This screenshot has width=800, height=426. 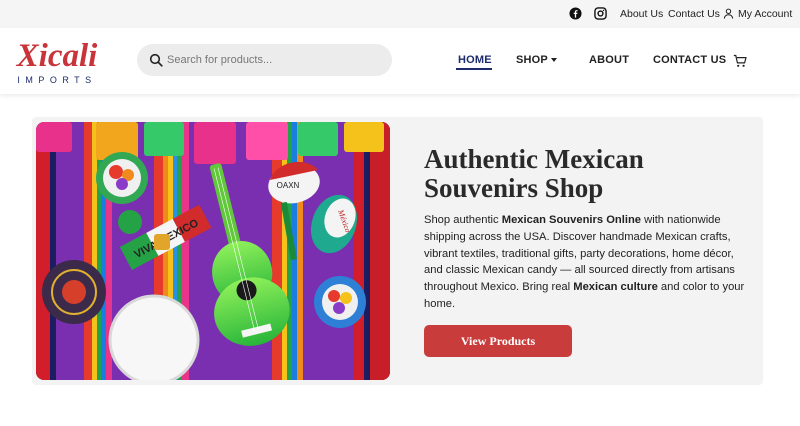 What do you see at coordinates (56, 80) in the screenshot?
I see `logo-sub-text: IMPORTS` at bounding box center [56, 80].